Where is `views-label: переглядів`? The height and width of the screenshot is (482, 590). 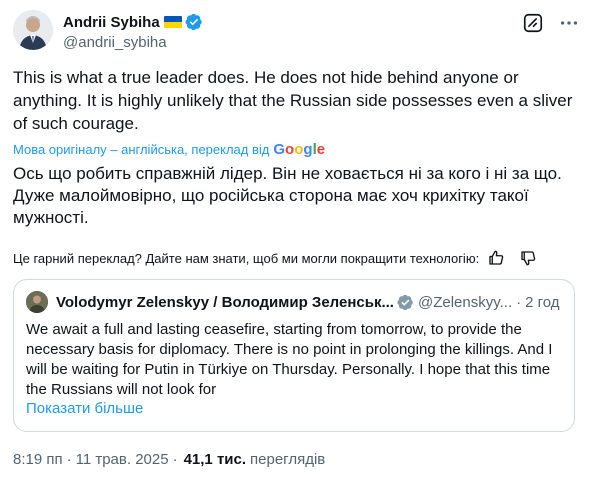 views-label: переглядів is located at coordinates (288, 459).